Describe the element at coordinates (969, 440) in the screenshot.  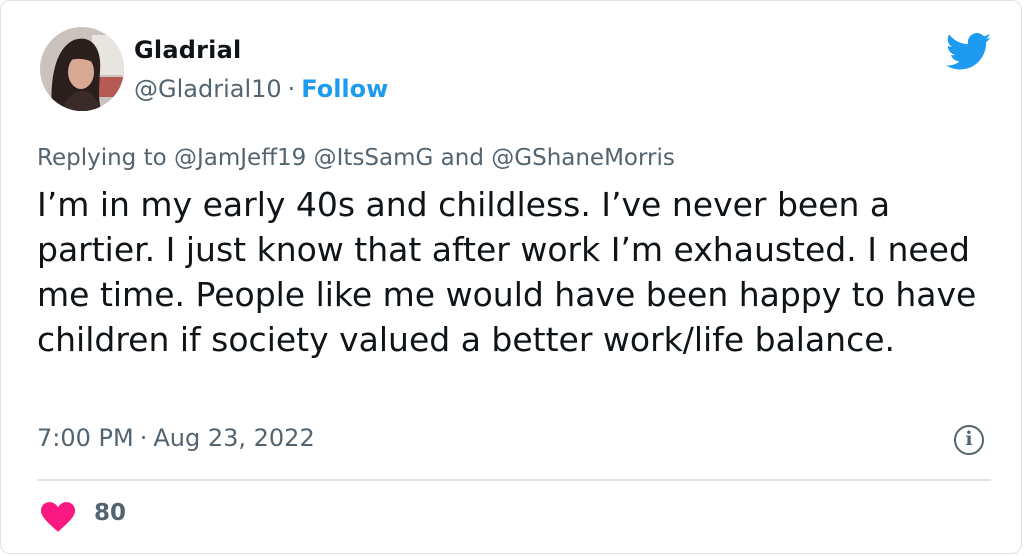
I see `info-icon: i` at that location.